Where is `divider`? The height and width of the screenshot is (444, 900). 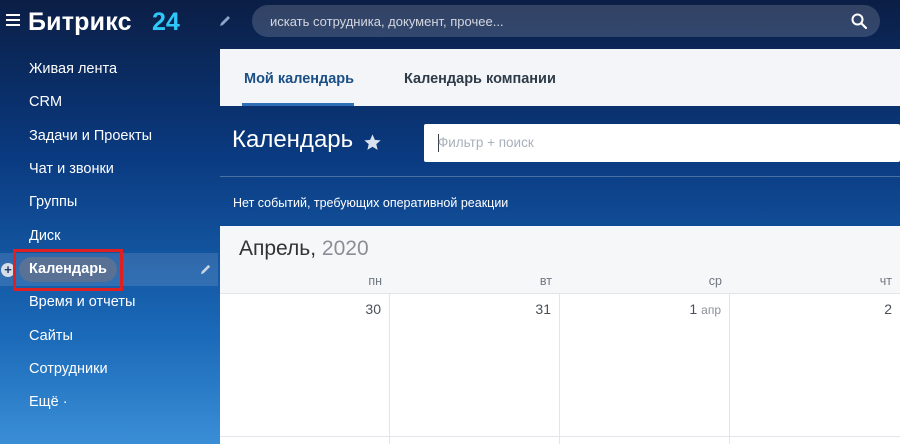
divider is located at coordinates (560, 176).